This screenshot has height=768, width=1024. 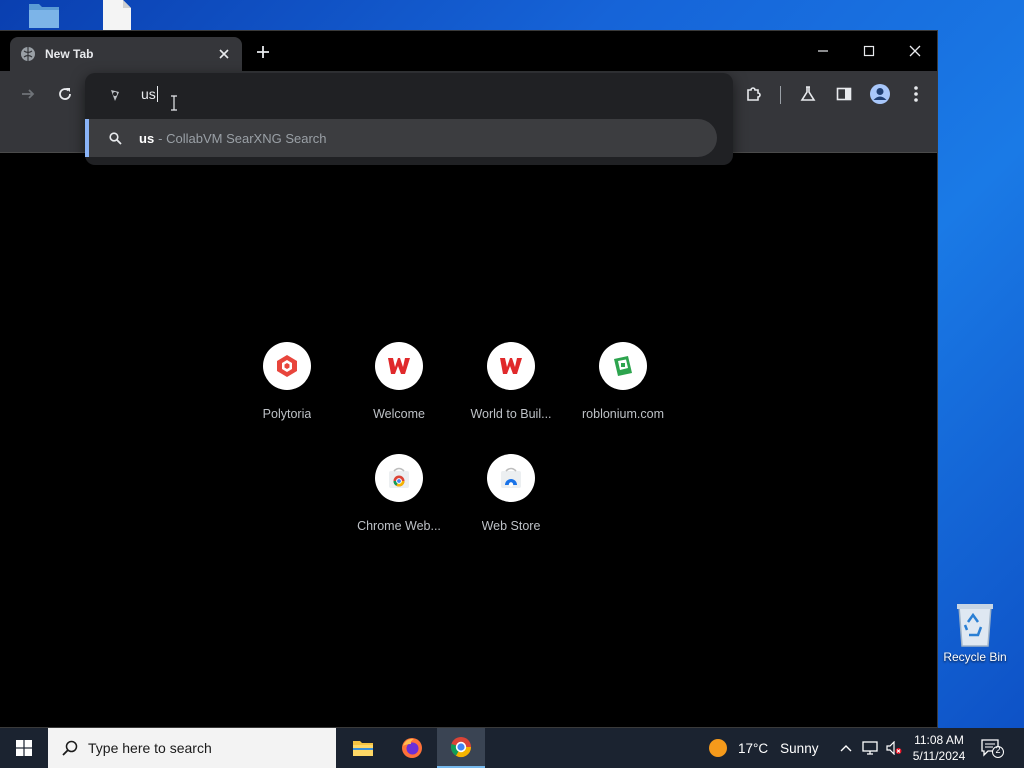 I want to click on firefox-button, so click(x=412, y=748).